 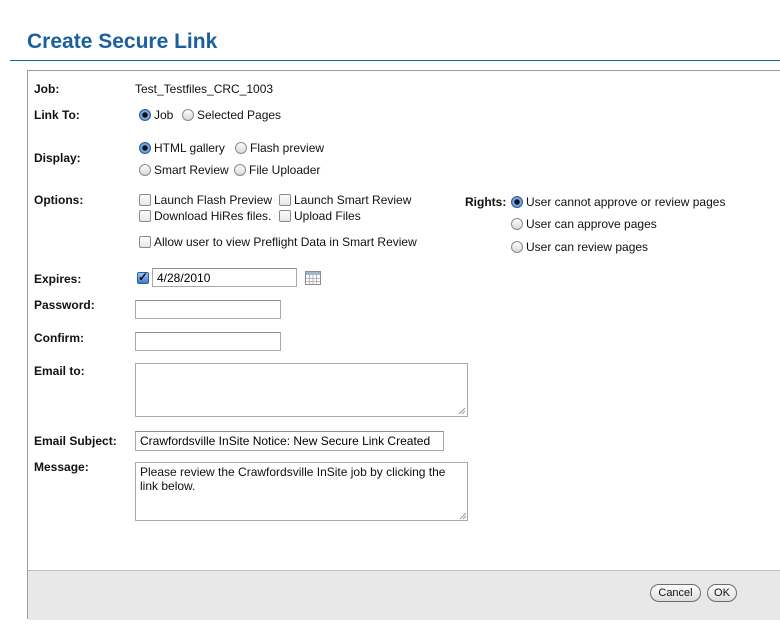 What do you see at coordinates (404, 595) in the screenshot?
I see `dialog-footer: Cancel OK` at bounding box center [404, 595].